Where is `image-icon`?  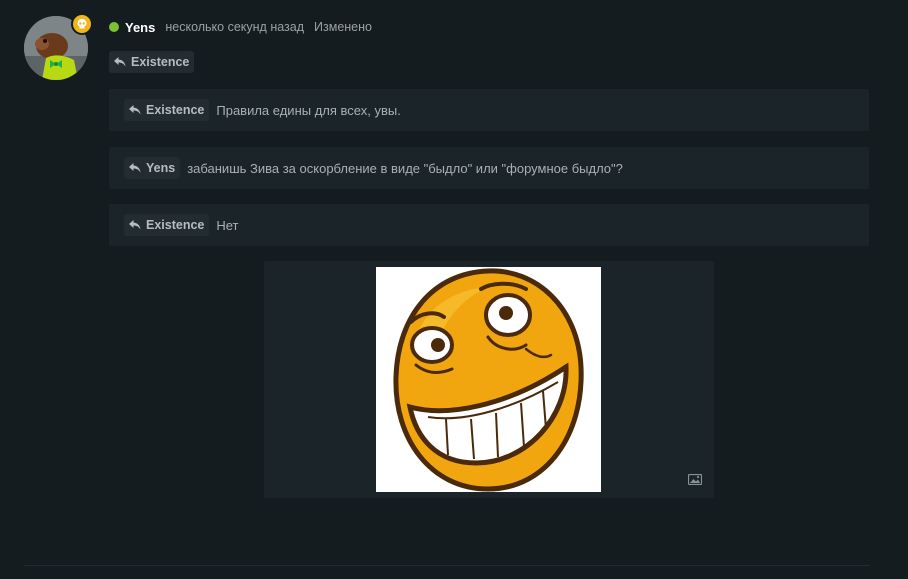 image-icon is located at coordinates (695, 479).